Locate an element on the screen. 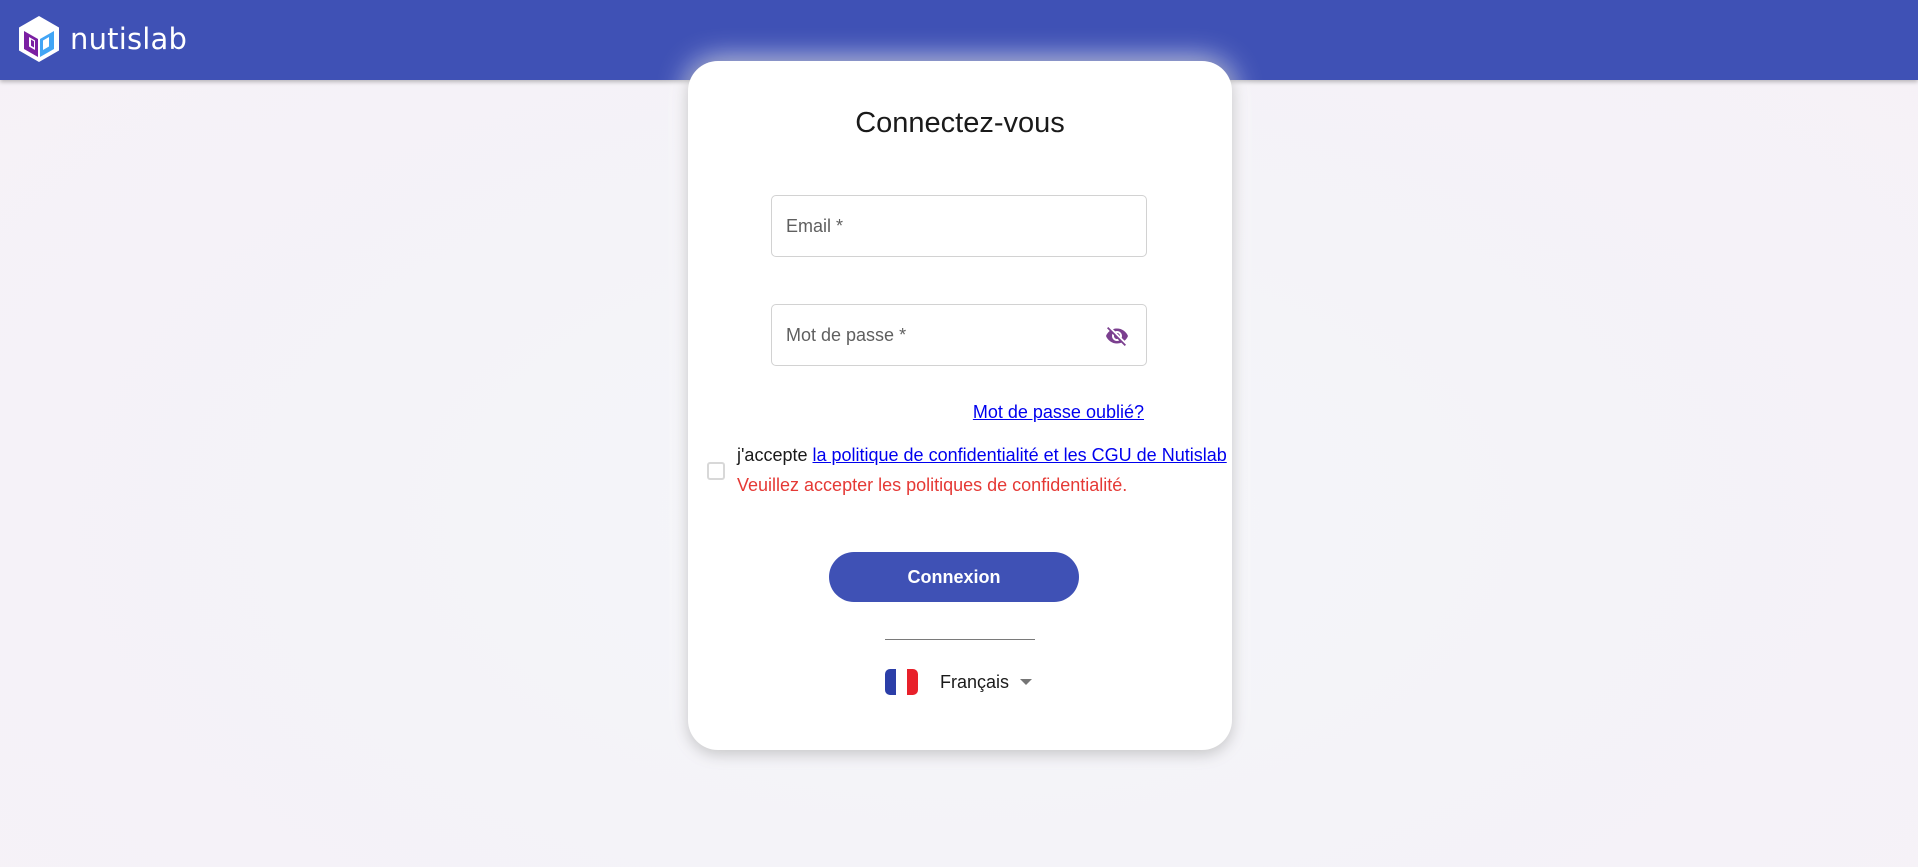  login-button: Connexion is located at coordinates (954, 577).